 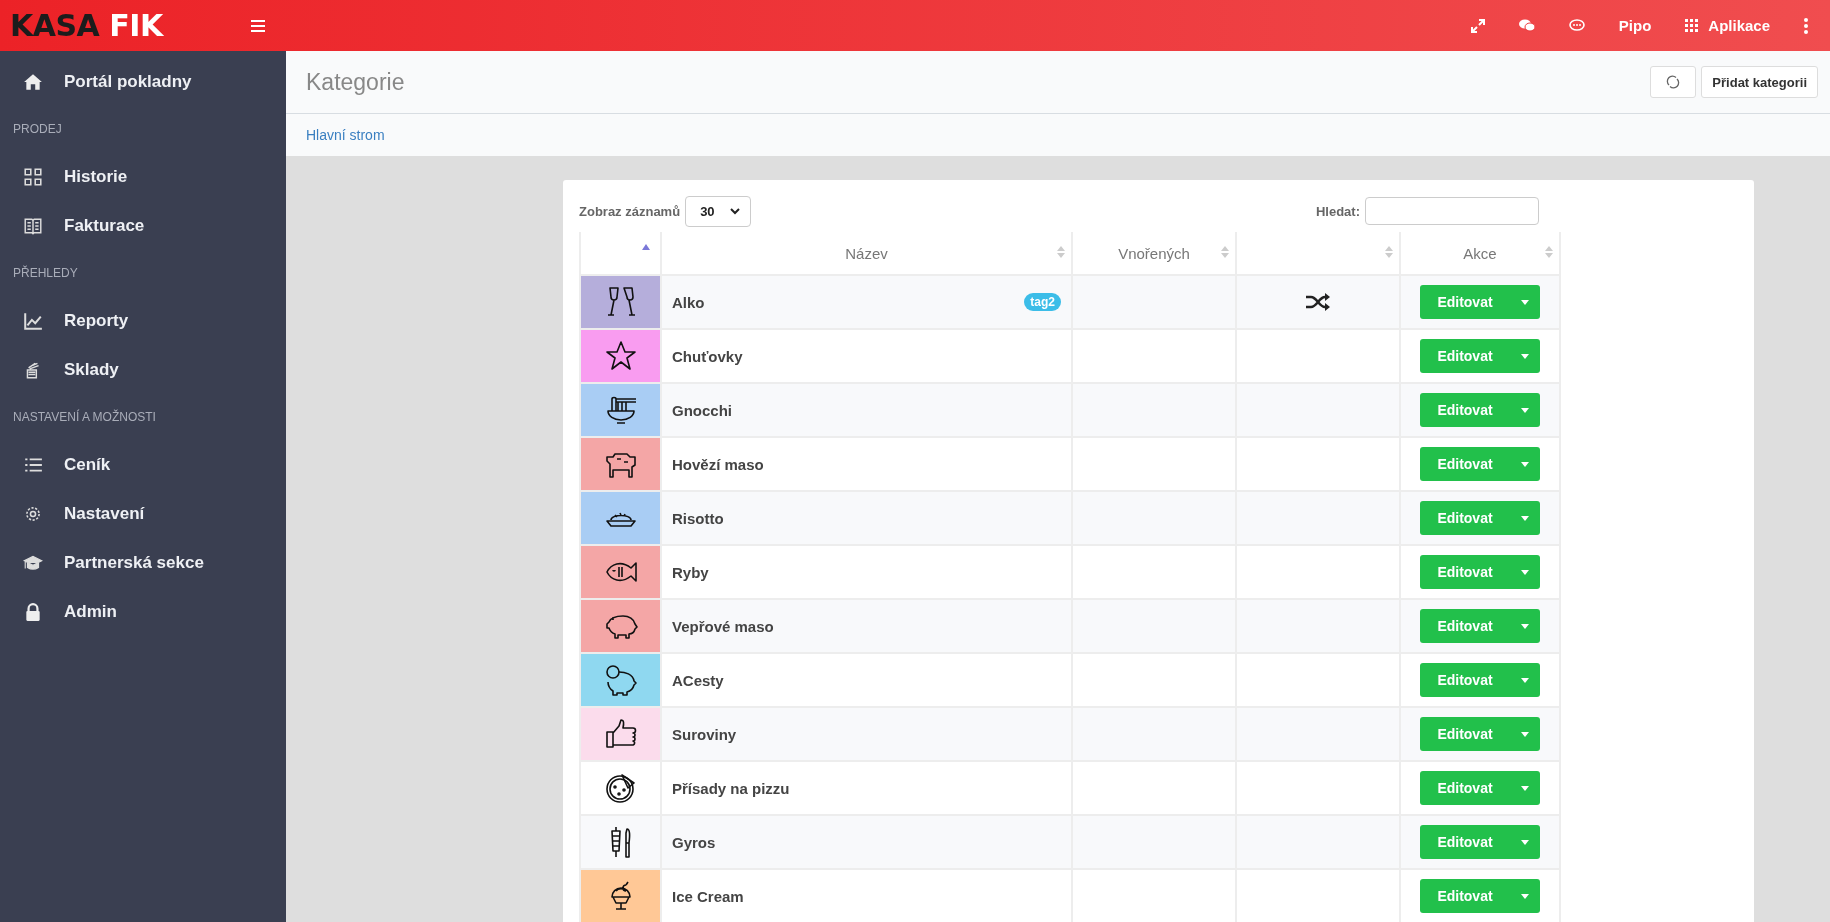 What do you see at coordinates (620, 680) in the screenshot?
I see `piggybank-icon` at bounding box center [620, 680].